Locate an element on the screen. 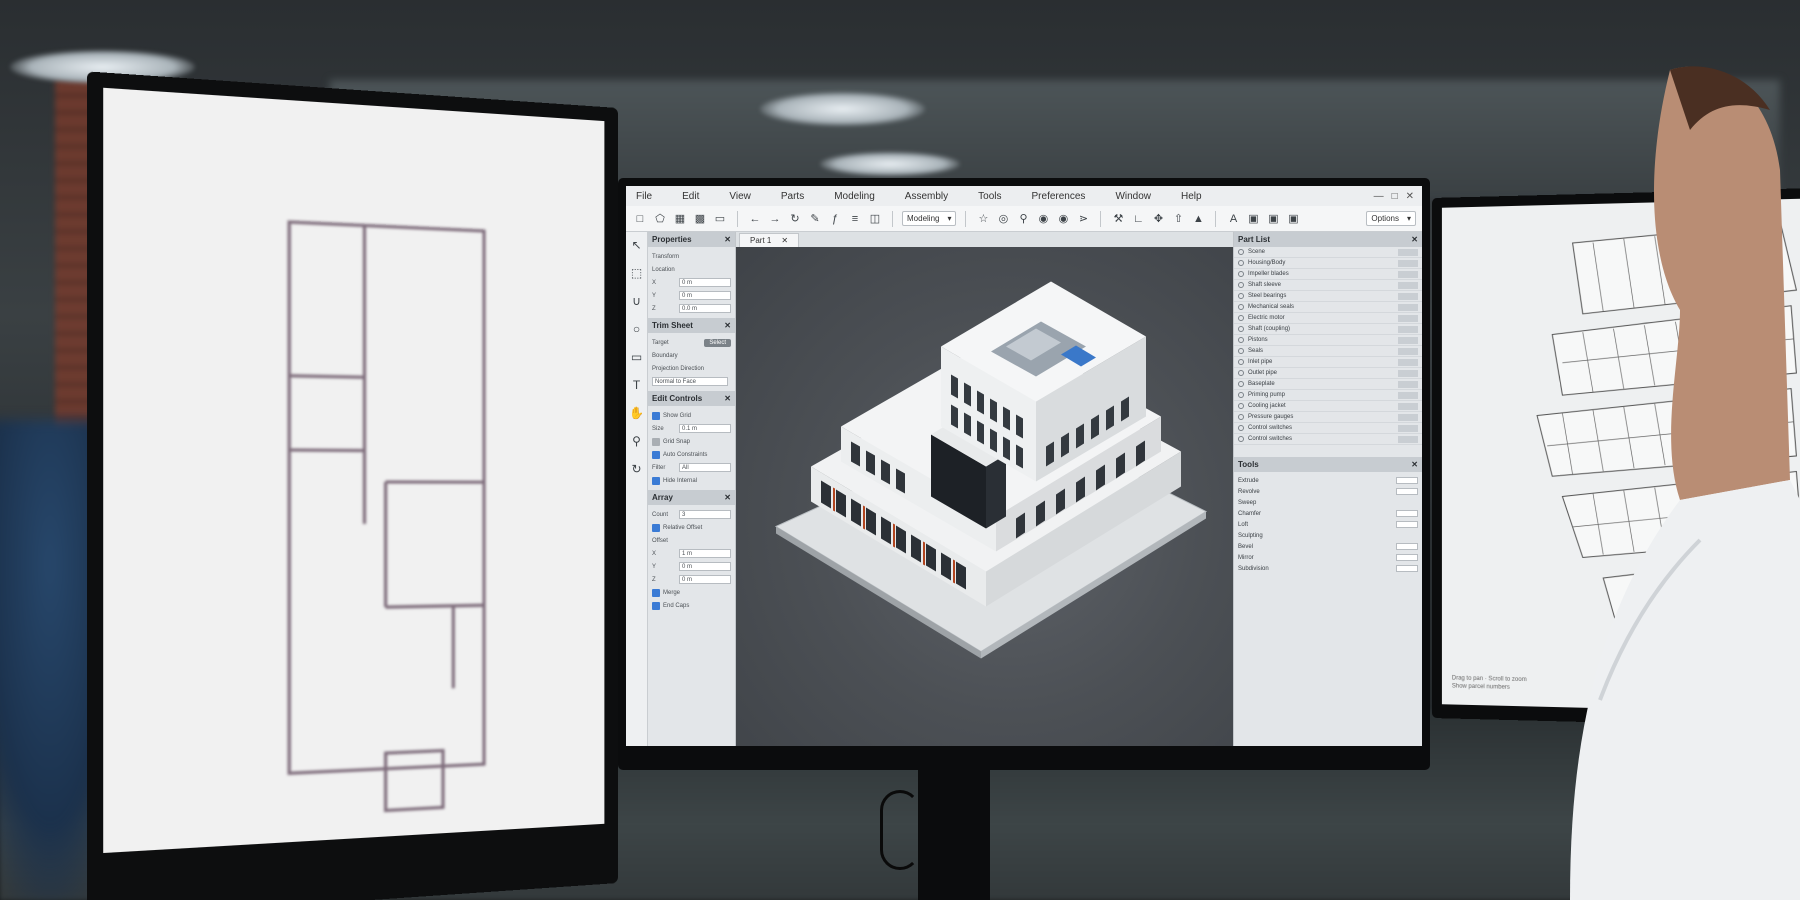 The width and height of the screenshot is (1800, 900). tool-item: Sculpting is located at coordinates (1328, 535).